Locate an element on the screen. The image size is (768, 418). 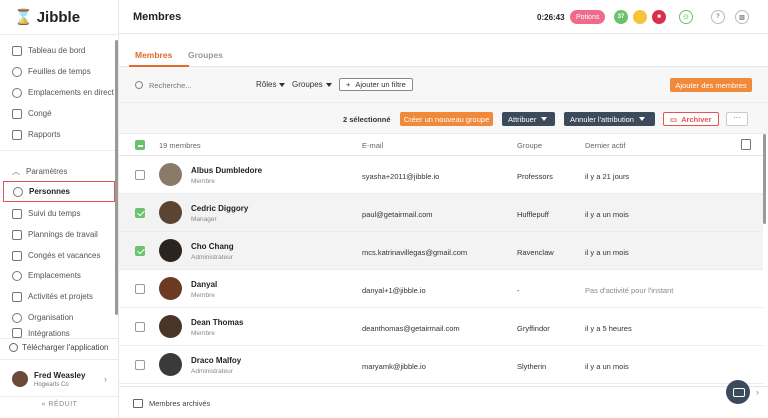
unassign-dropdown: Annuler l'attribution is located at coordinates (609, 119).